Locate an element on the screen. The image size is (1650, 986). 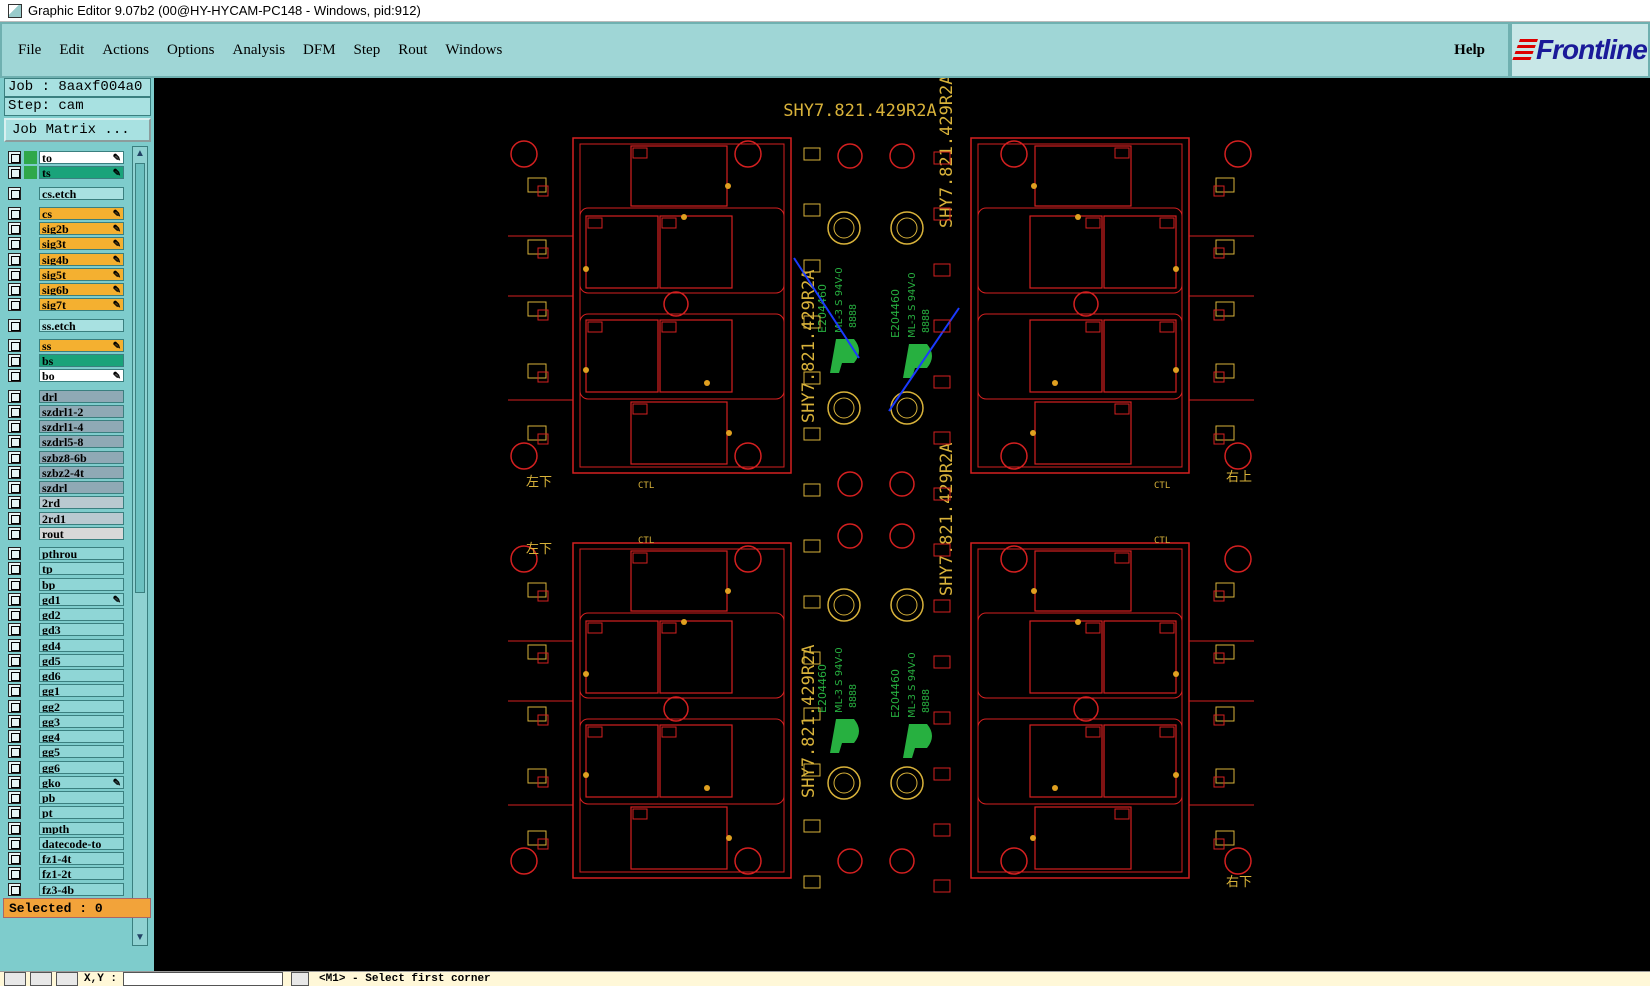
scroll-up-icon: ▲ is located at coordinates (140, 154).